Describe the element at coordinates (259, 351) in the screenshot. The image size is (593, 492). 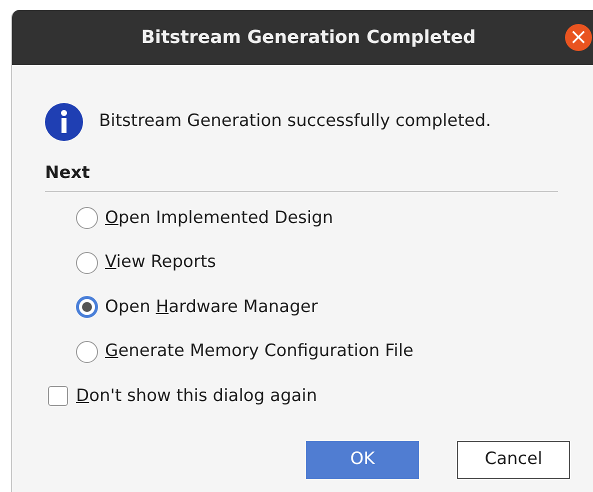
I see `option-label: Generate Memory Configuration File` at that location.